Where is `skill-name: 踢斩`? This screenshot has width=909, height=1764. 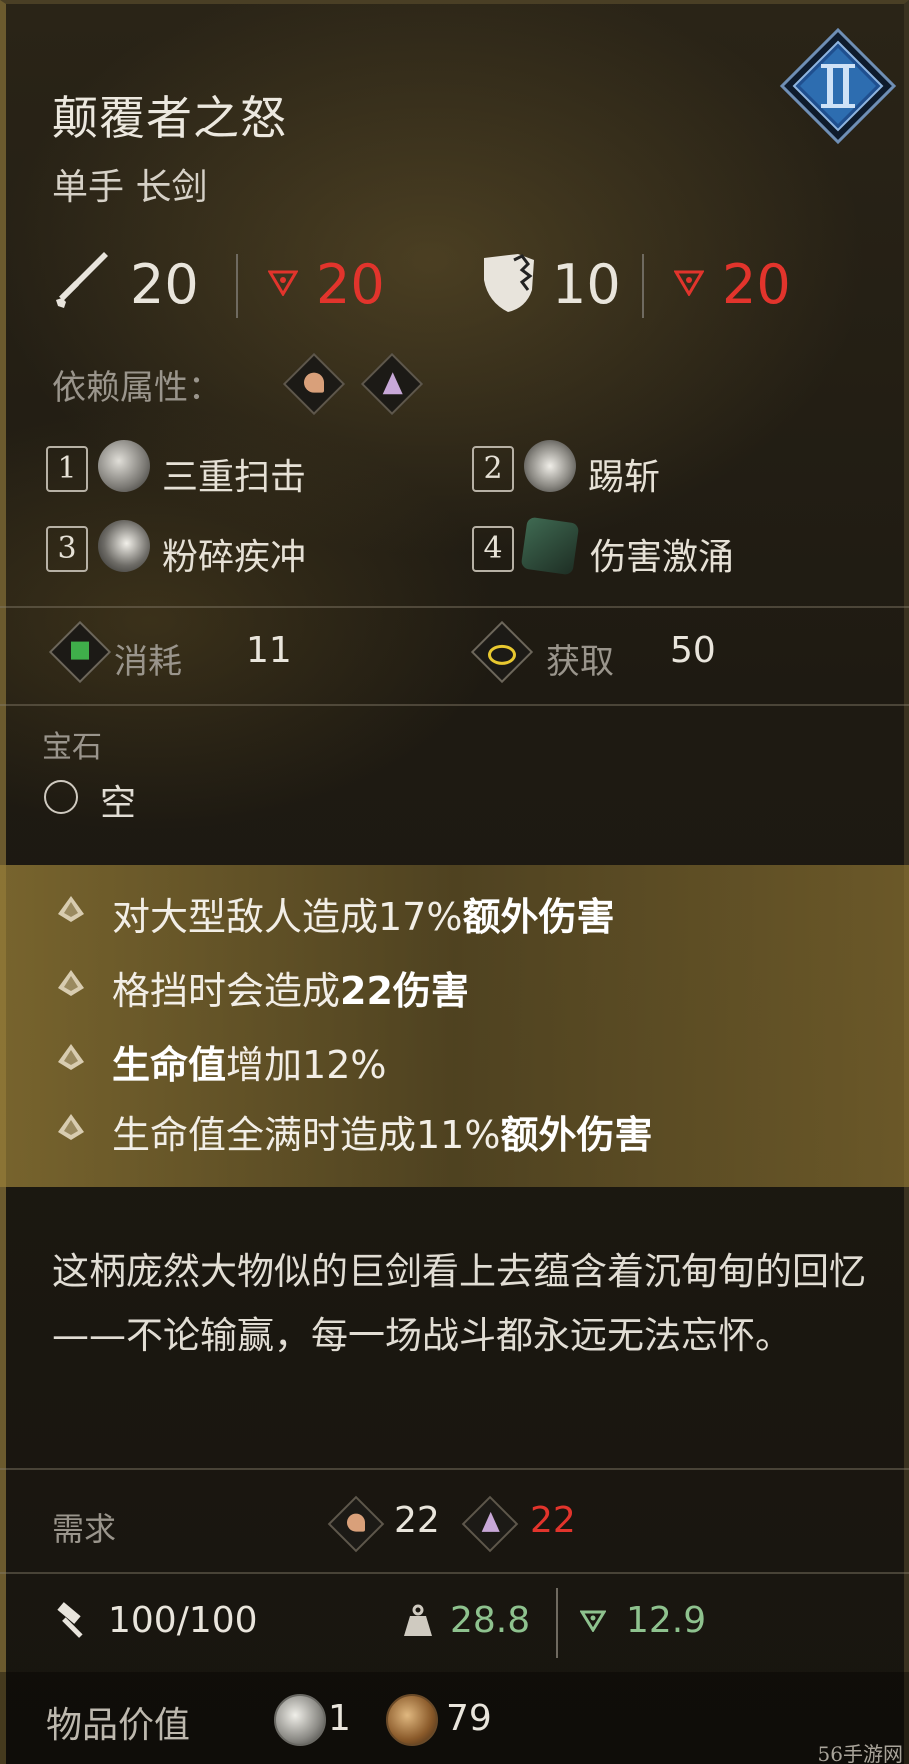 skill-name: 踢斩 is located at coordinates (624, 477).